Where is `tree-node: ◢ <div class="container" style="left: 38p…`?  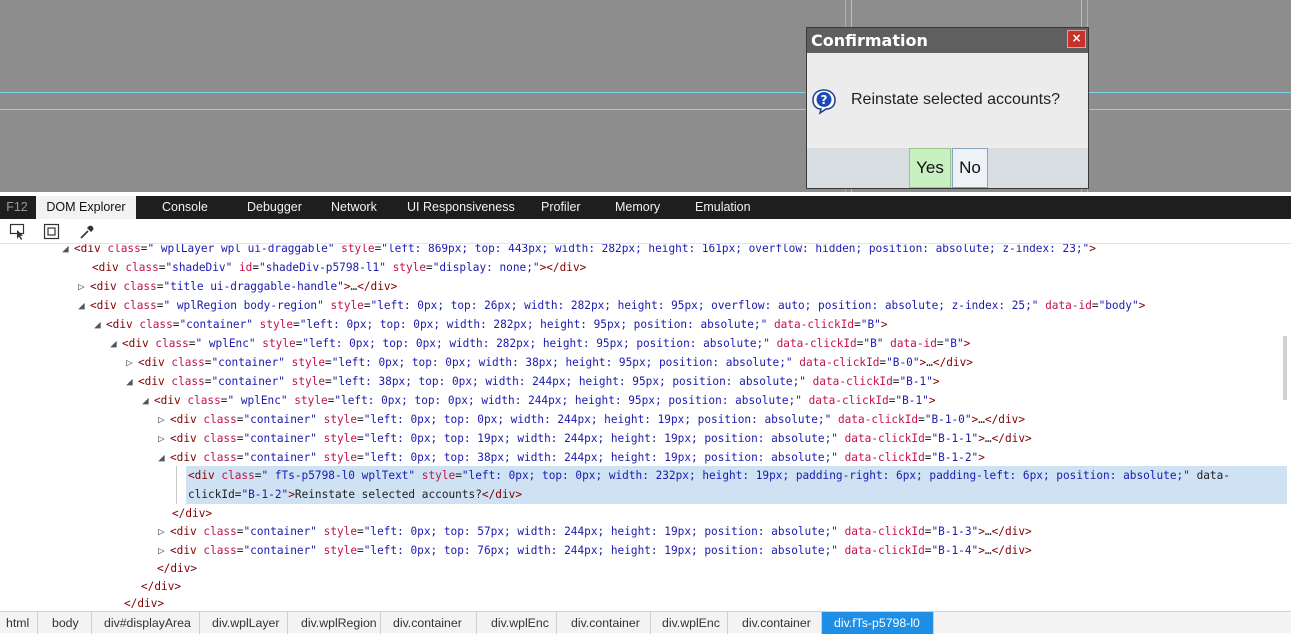
tree-node: ◢ <div class="container" style="left: 38p… is located at coordinates (645, 381).